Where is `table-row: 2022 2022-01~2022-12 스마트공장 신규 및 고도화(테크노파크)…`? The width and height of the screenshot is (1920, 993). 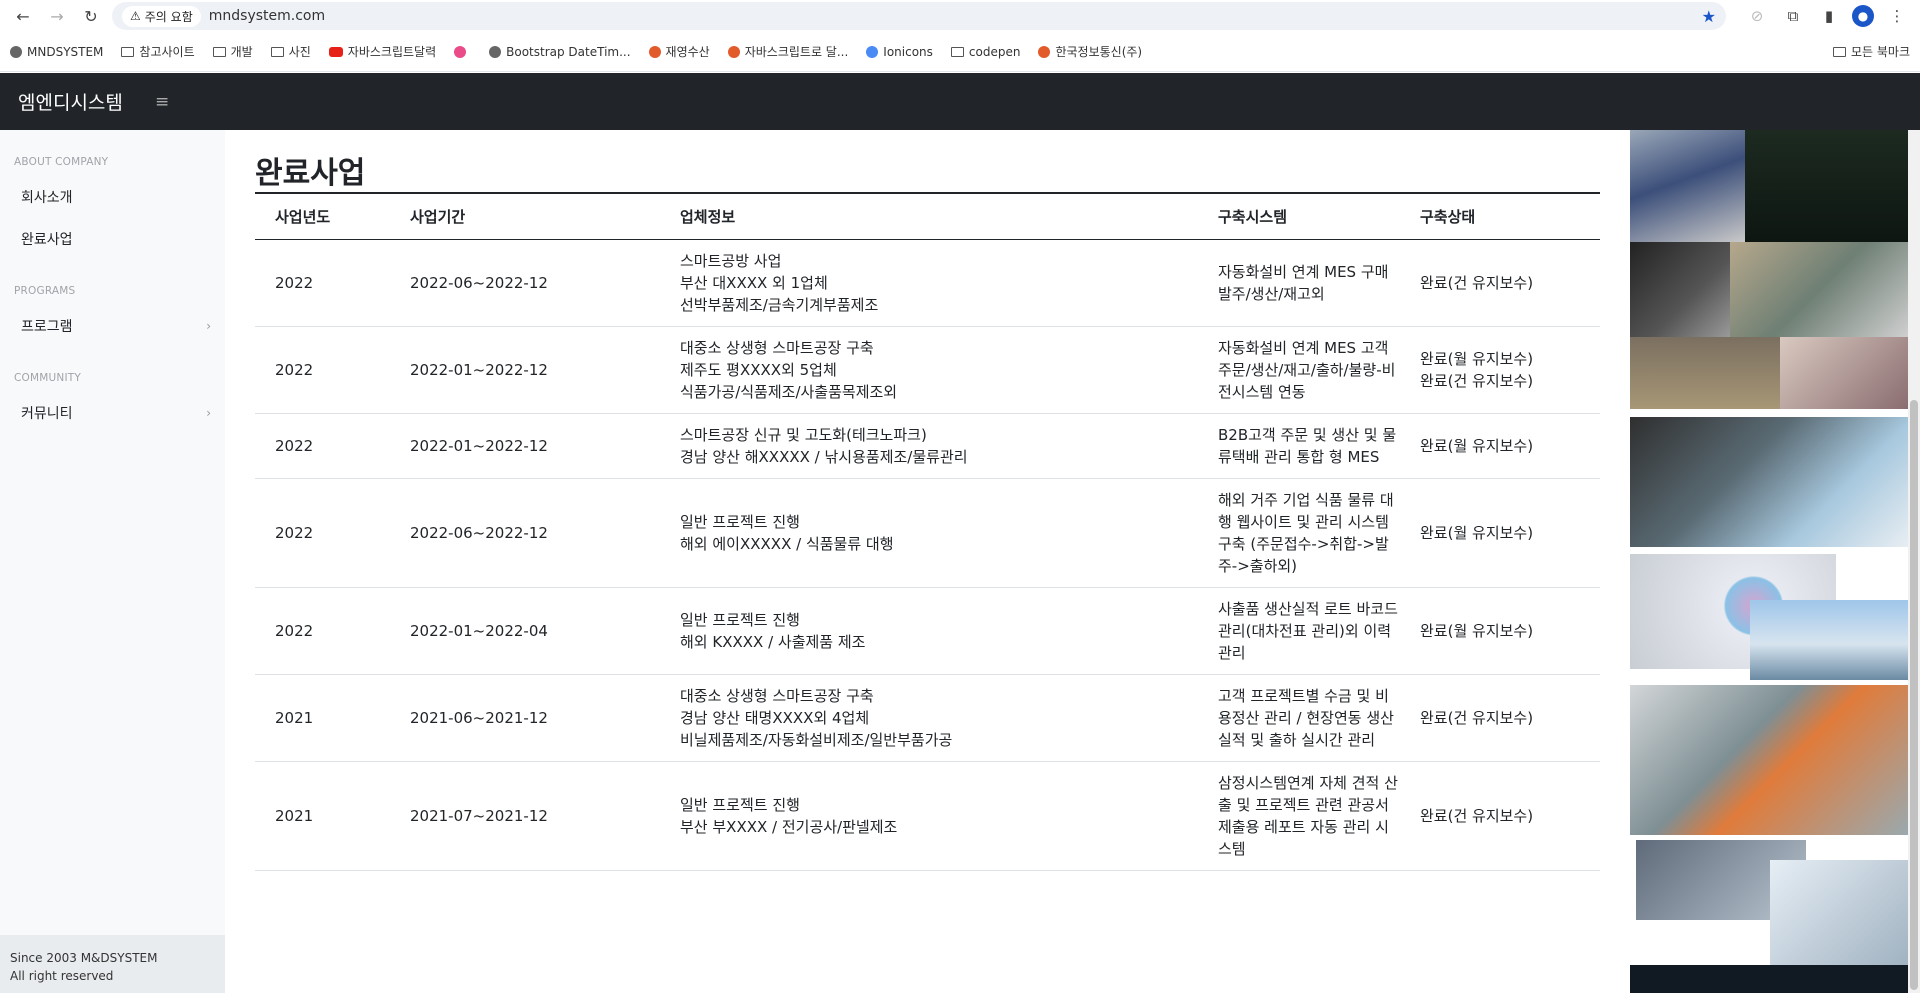
table-row: 2022 2022-01~2022-12 스마트공장 신규 및 고도화(테크노파크)… is located at coordinates (927, 446).